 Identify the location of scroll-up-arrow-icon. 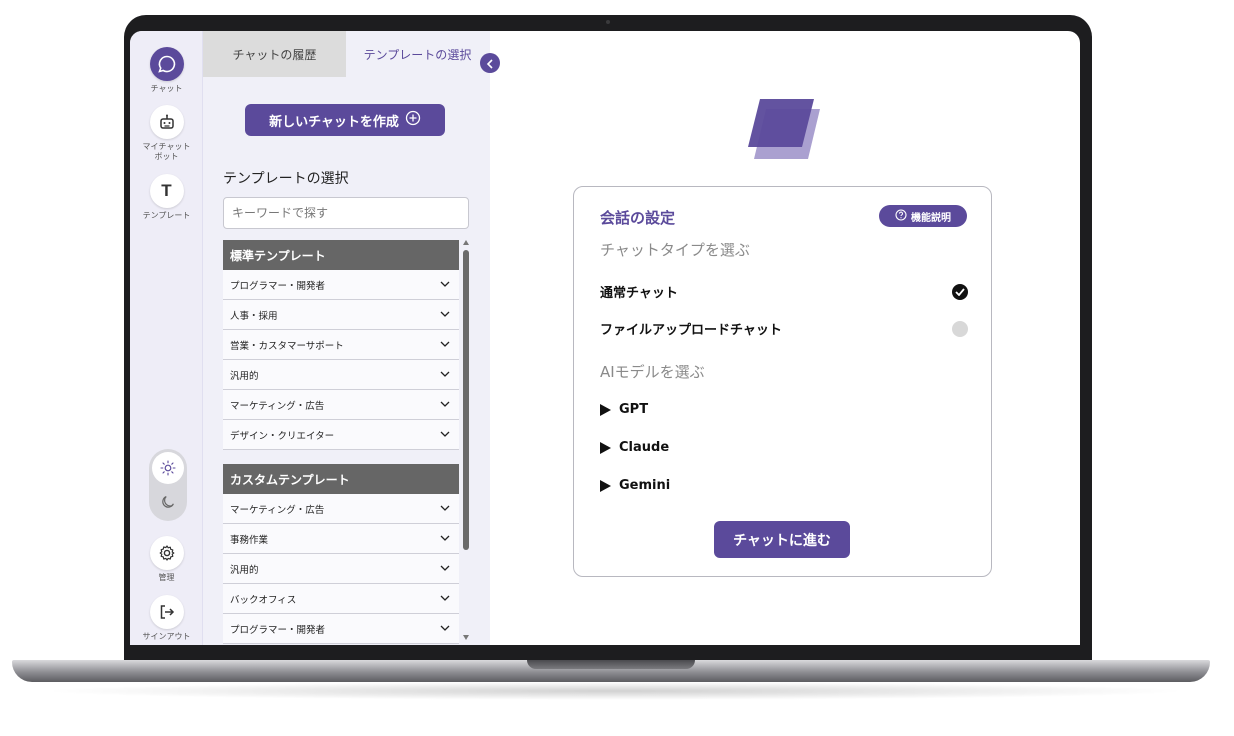
(466, 242).